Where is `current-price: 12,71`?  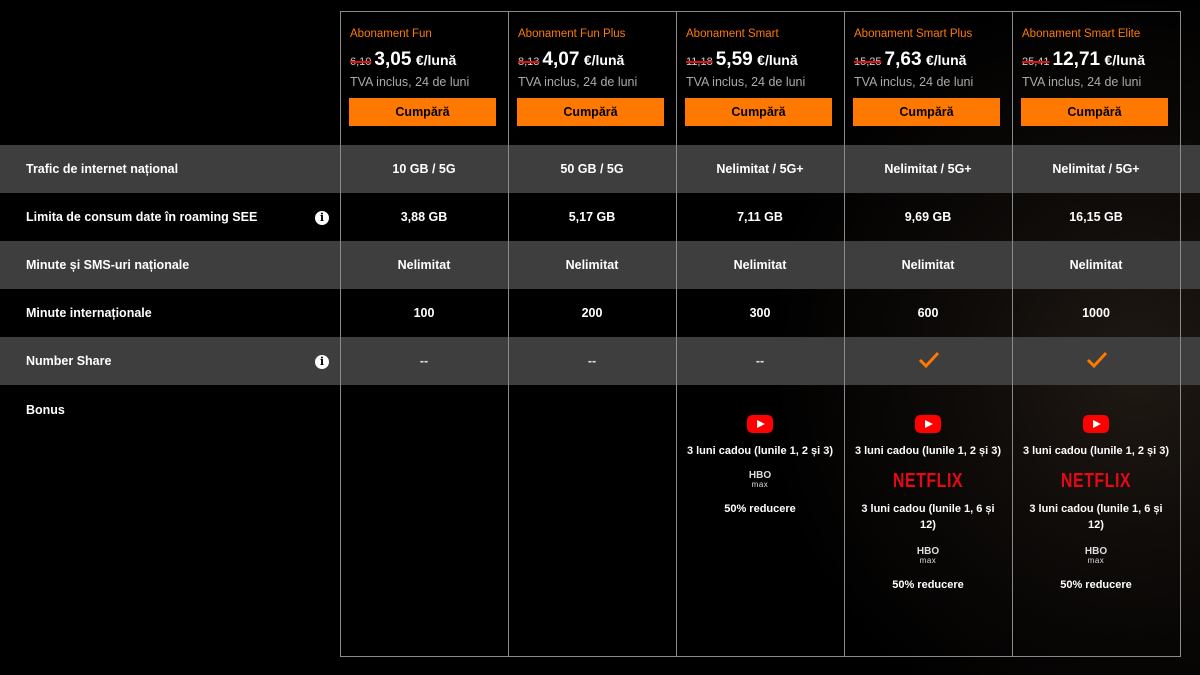 current-price: 12,71 is located at coordinates (1076, 59).